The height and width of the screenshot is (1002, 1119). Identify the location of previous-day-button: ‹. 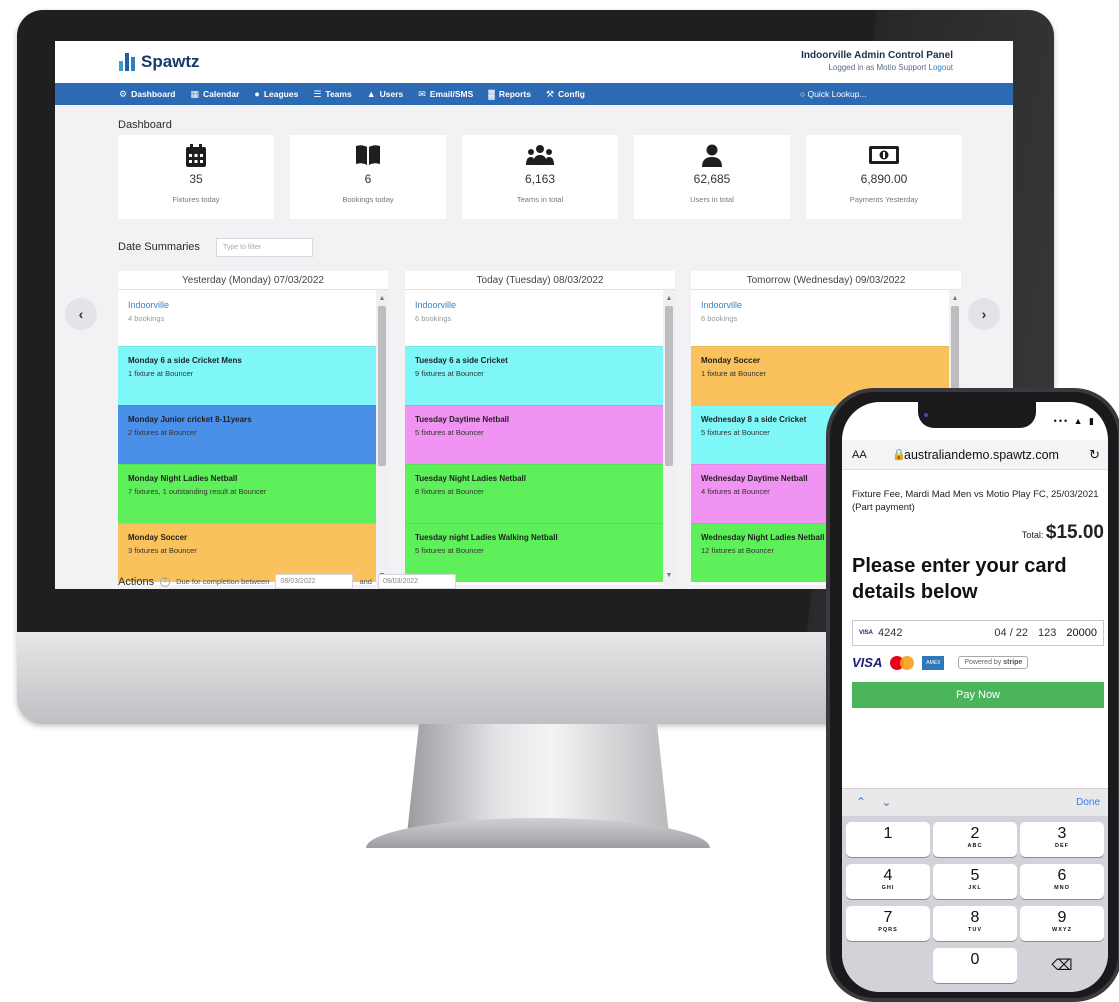
(81, 314).